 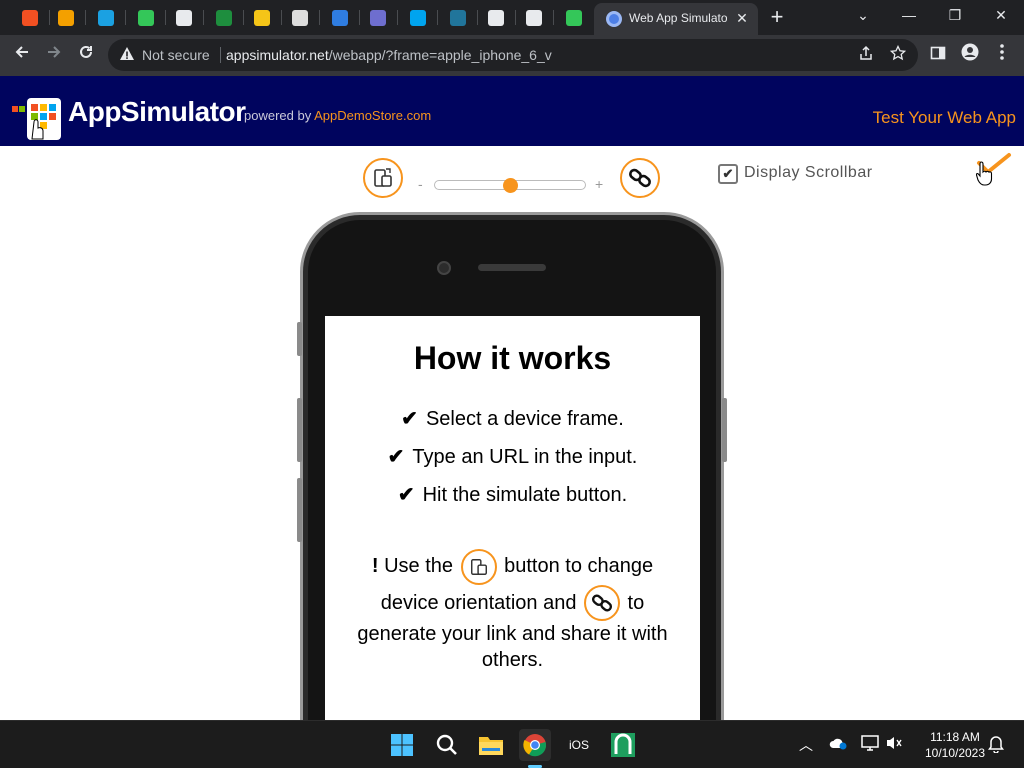 I want to click on show-hidden-icons-button: ︿, so click(x=806, y=745).